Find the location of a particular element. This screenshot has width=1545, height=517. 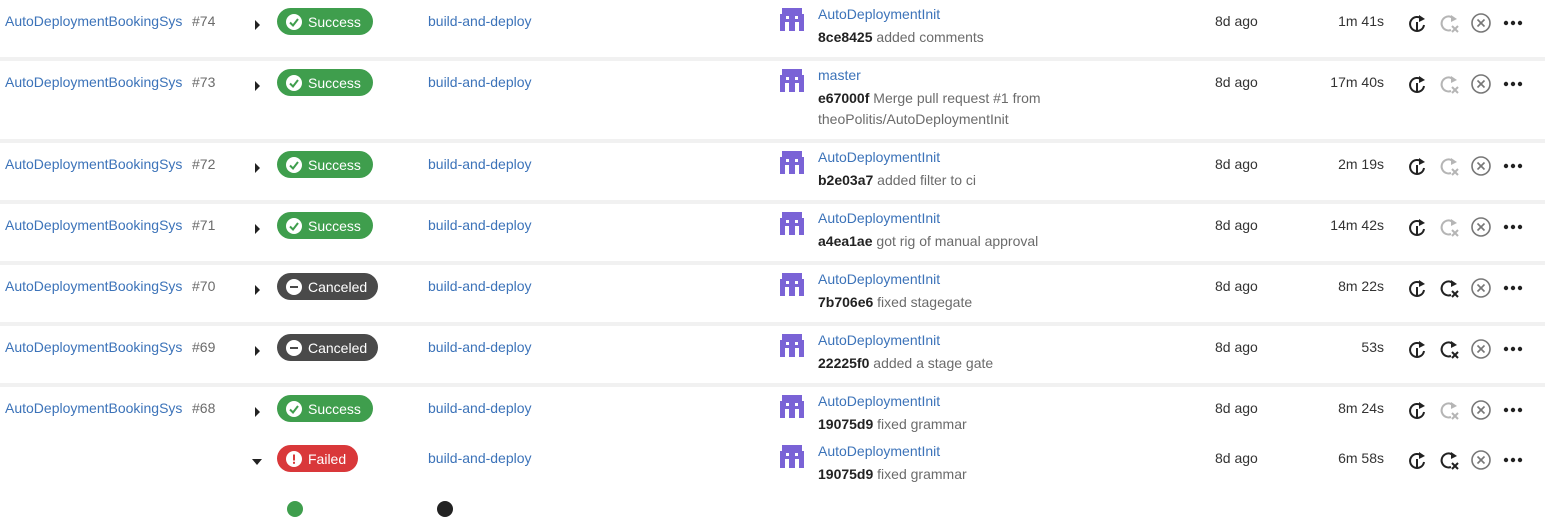

exclamation-circle-icon is located at coordinates (294, 458).